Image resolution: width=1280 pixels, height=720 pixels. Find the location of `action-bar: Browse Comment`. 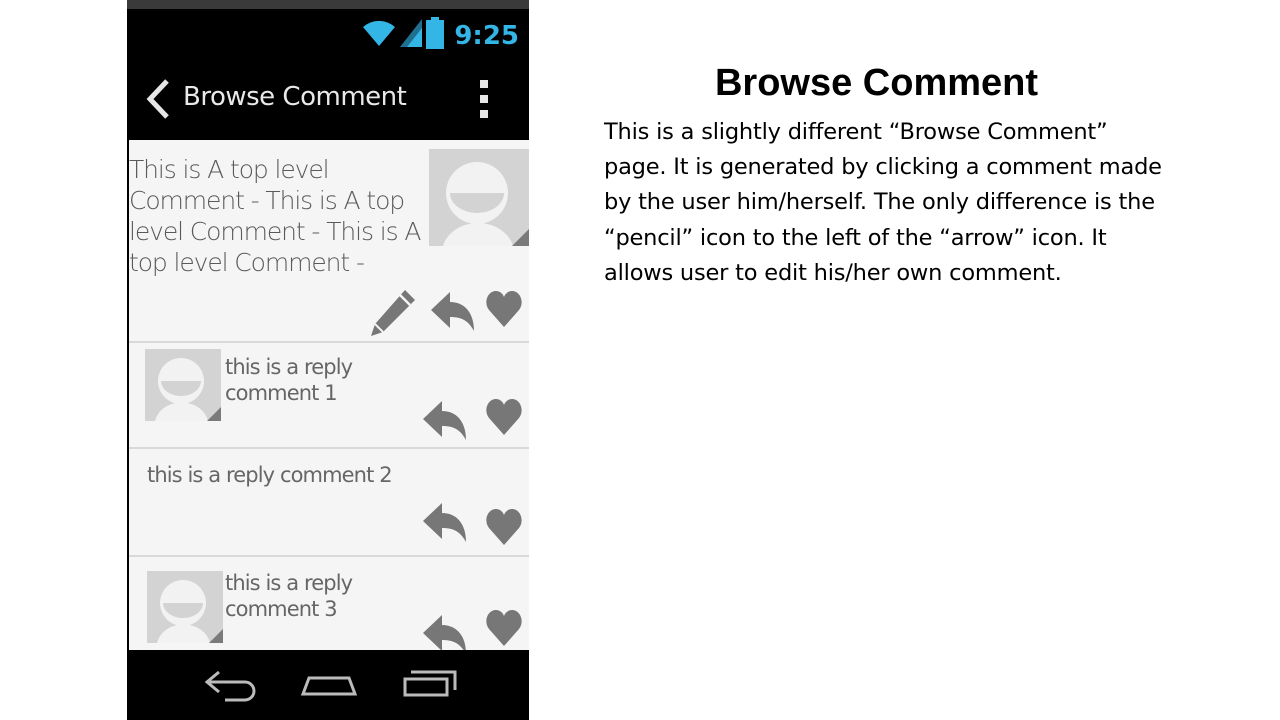

action-bar: Browse Comment is located at coordinates (328, 99).